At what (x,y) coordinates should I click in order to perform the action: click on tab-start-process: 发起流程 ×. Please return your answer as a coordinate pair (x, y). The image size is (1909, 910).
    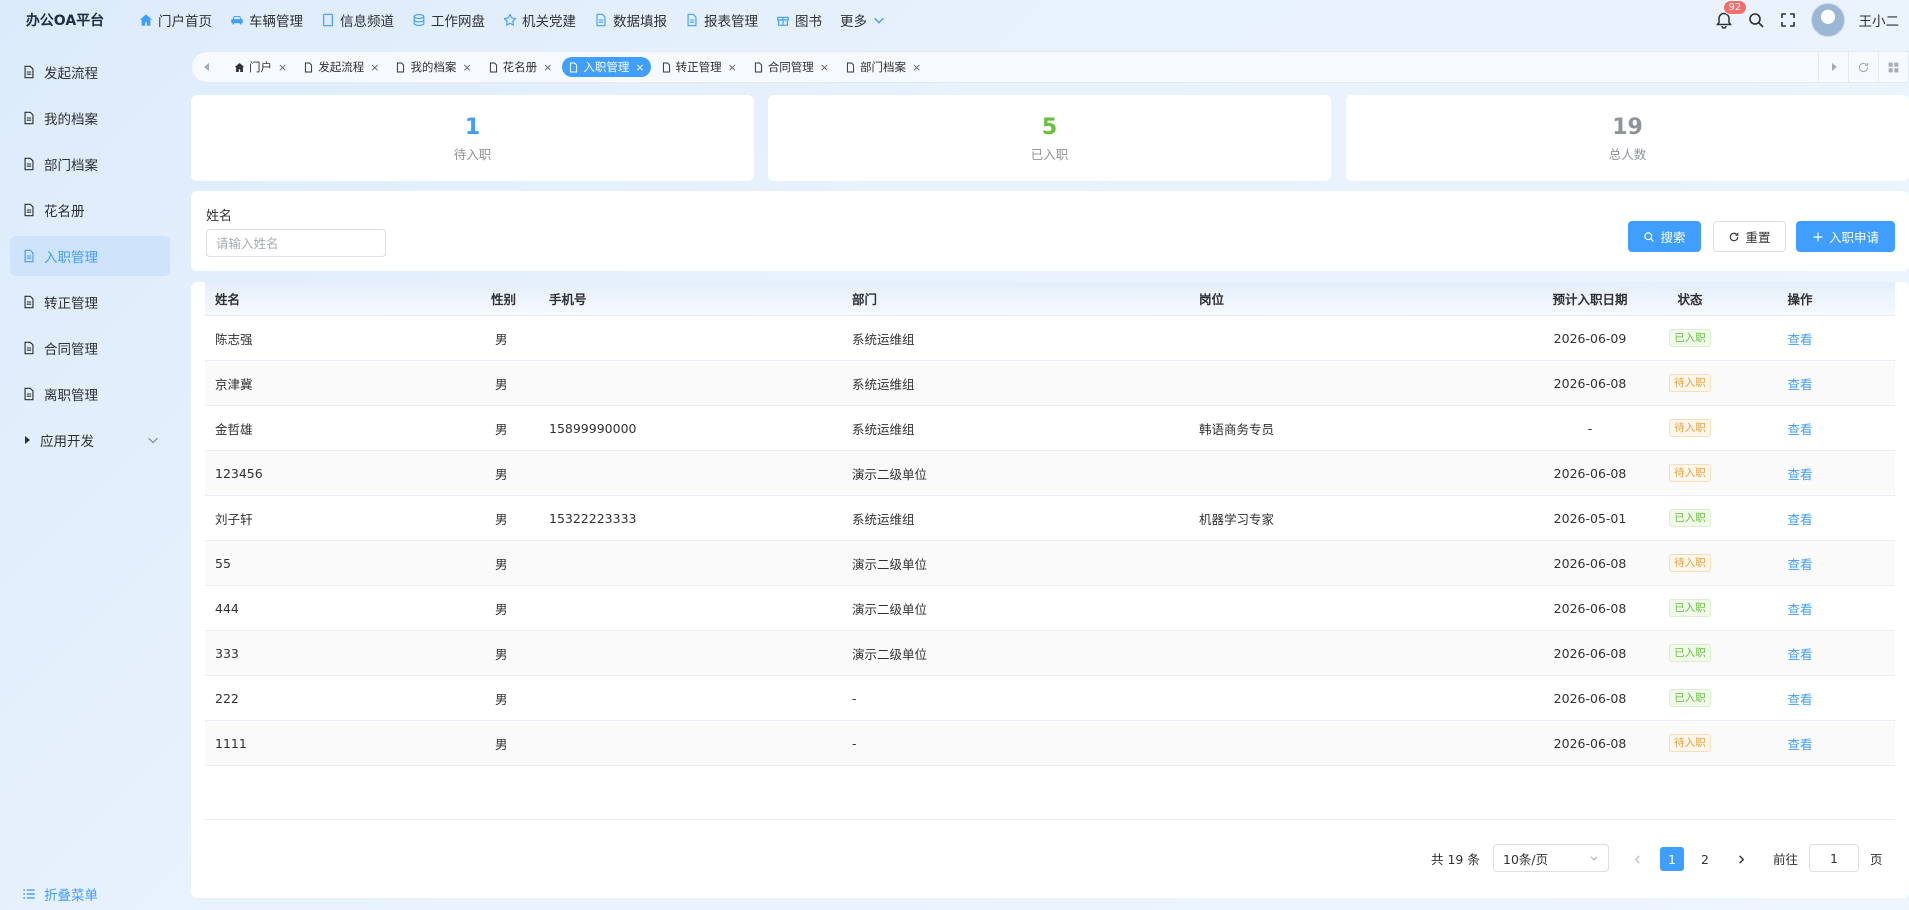
    Looking at the image, I should click on (341, 67).